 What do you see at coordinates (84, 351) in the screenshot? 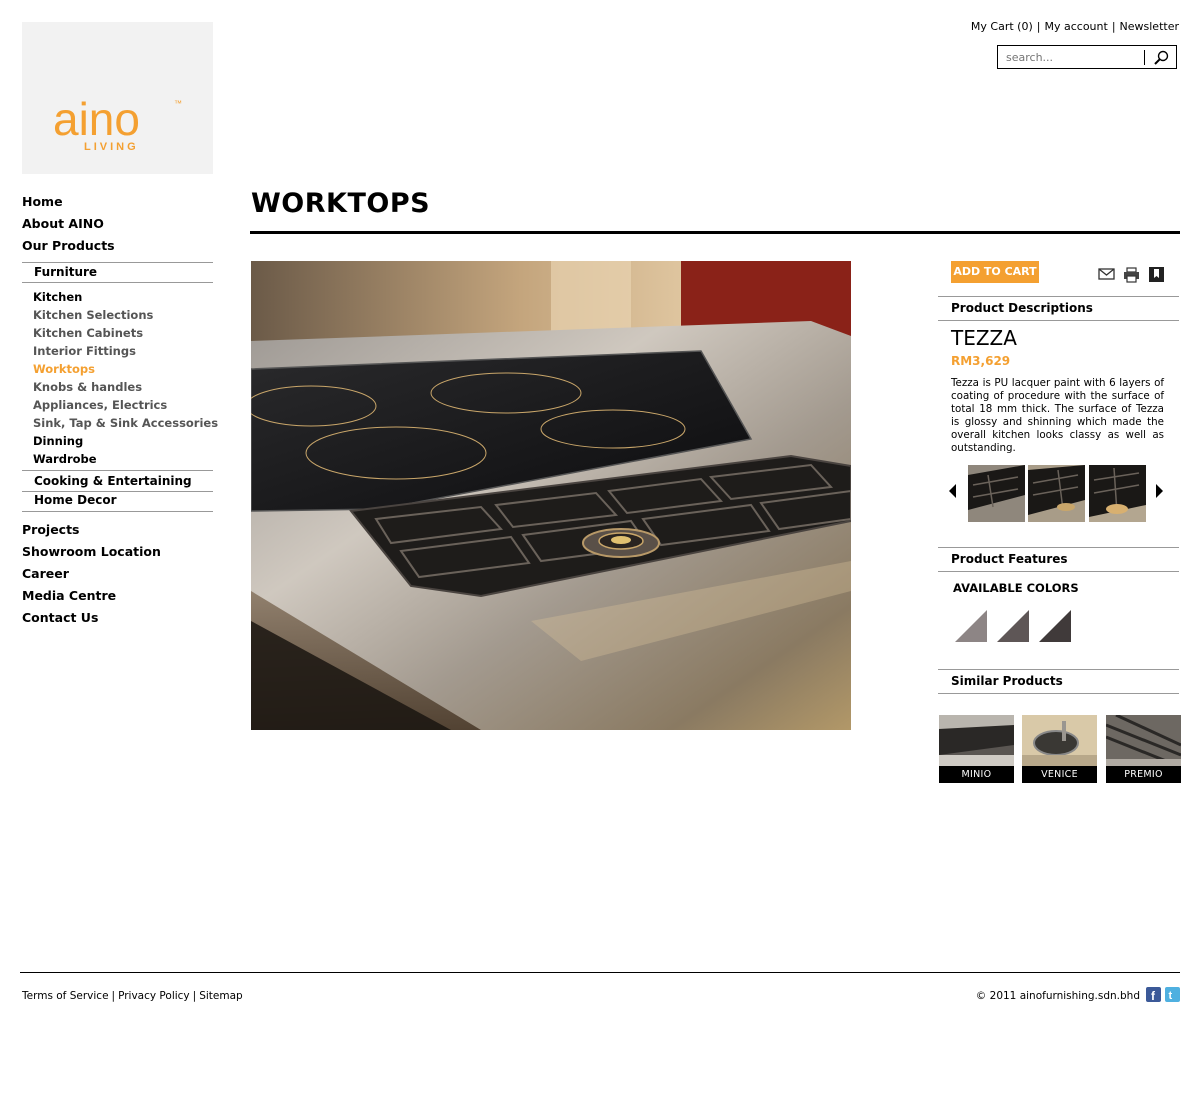
I see `nav-sub-interior-fittings: Interior Fittings` at bounding box center [84, 351].